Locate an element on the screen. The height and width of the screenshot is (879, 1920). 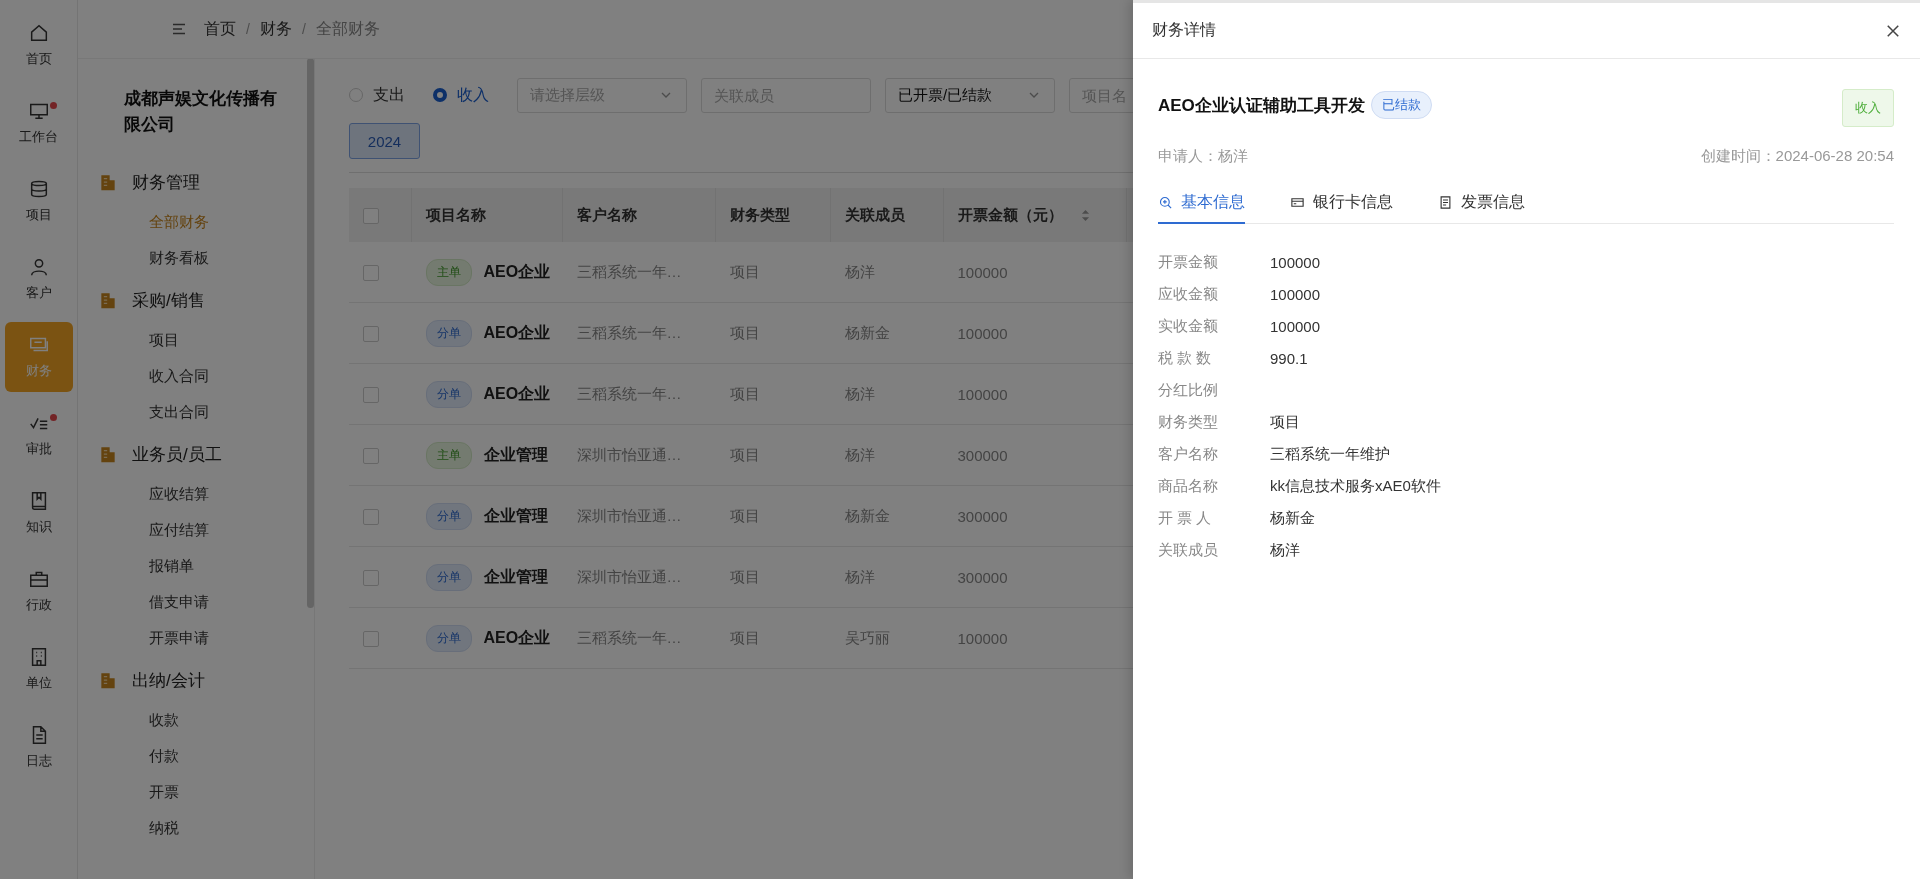
rail-nav-item: 项目 is located at coordinates (38, 201).